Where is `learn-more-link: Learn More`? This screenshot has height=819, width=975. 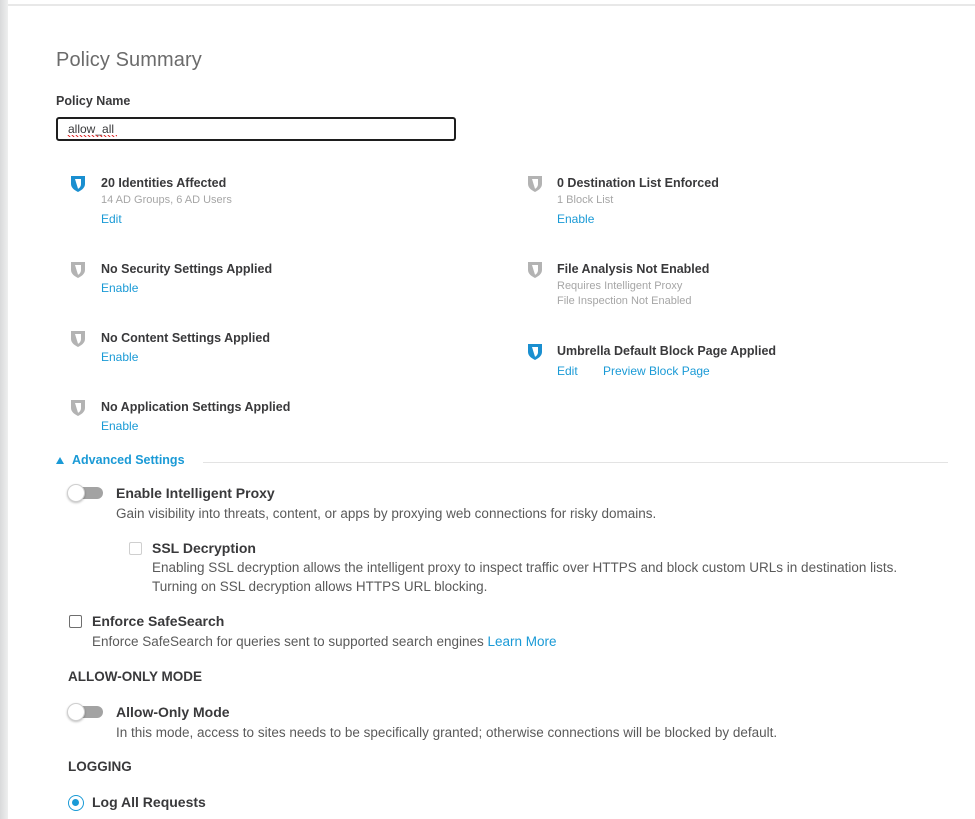
learn-more-link: Learn More is located at coordinates (522, 641).